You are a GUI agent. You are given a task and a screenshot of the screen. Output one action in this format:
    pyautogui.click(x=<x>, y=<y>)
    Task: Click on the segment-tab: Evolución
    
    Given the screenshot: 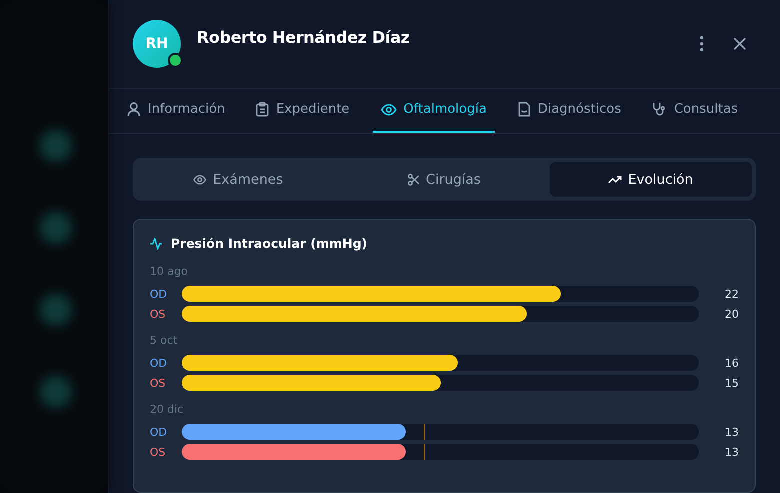 What is the action you would take?
    pyautogui.click(x=651, y=179)
    